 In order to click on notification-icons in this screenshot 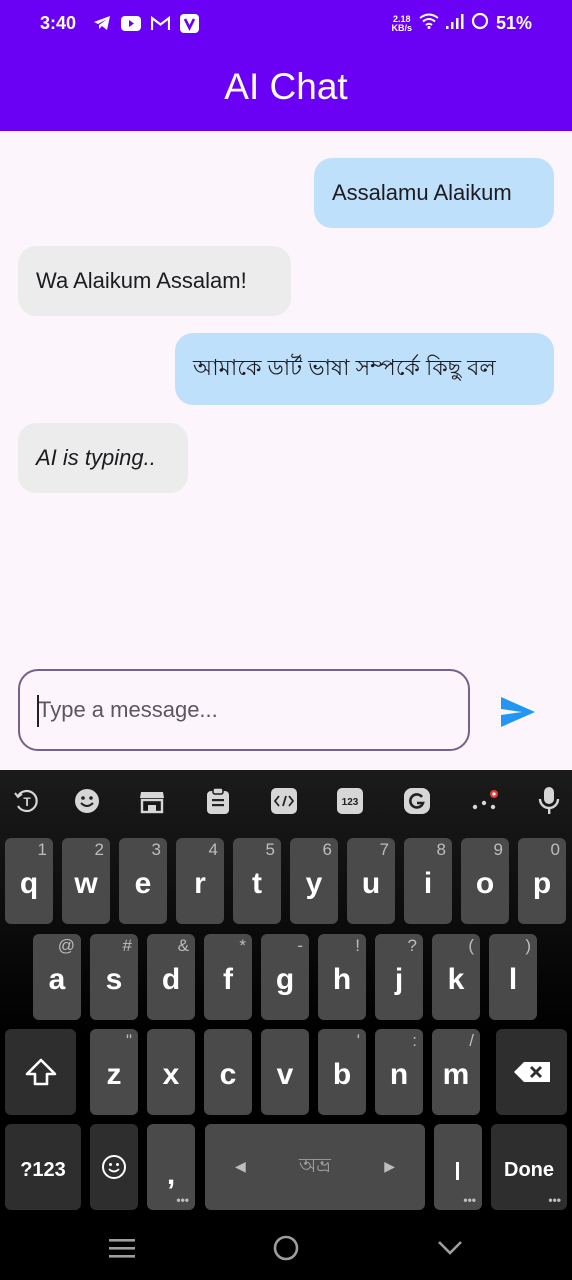, I will do `click(145, 23)`.